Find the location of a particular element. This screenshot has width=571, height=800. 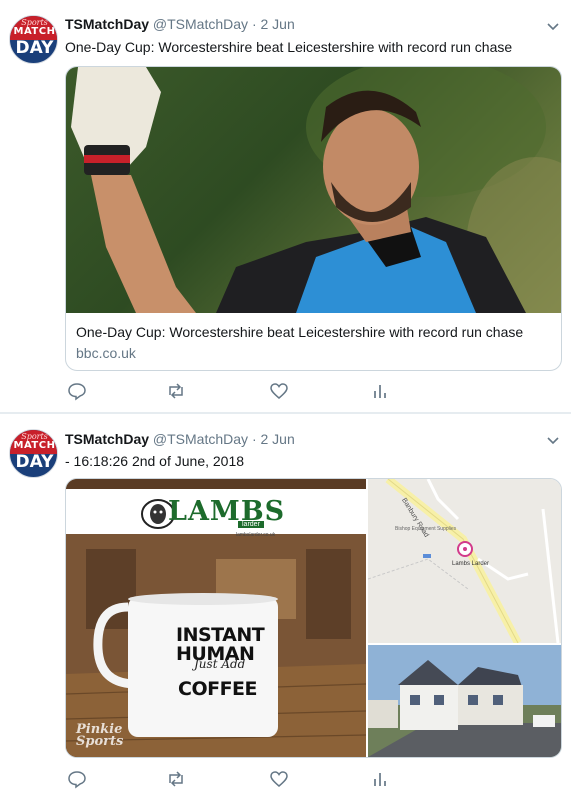

watermark: Pinkie Sports is located at coordinates (100, 736).